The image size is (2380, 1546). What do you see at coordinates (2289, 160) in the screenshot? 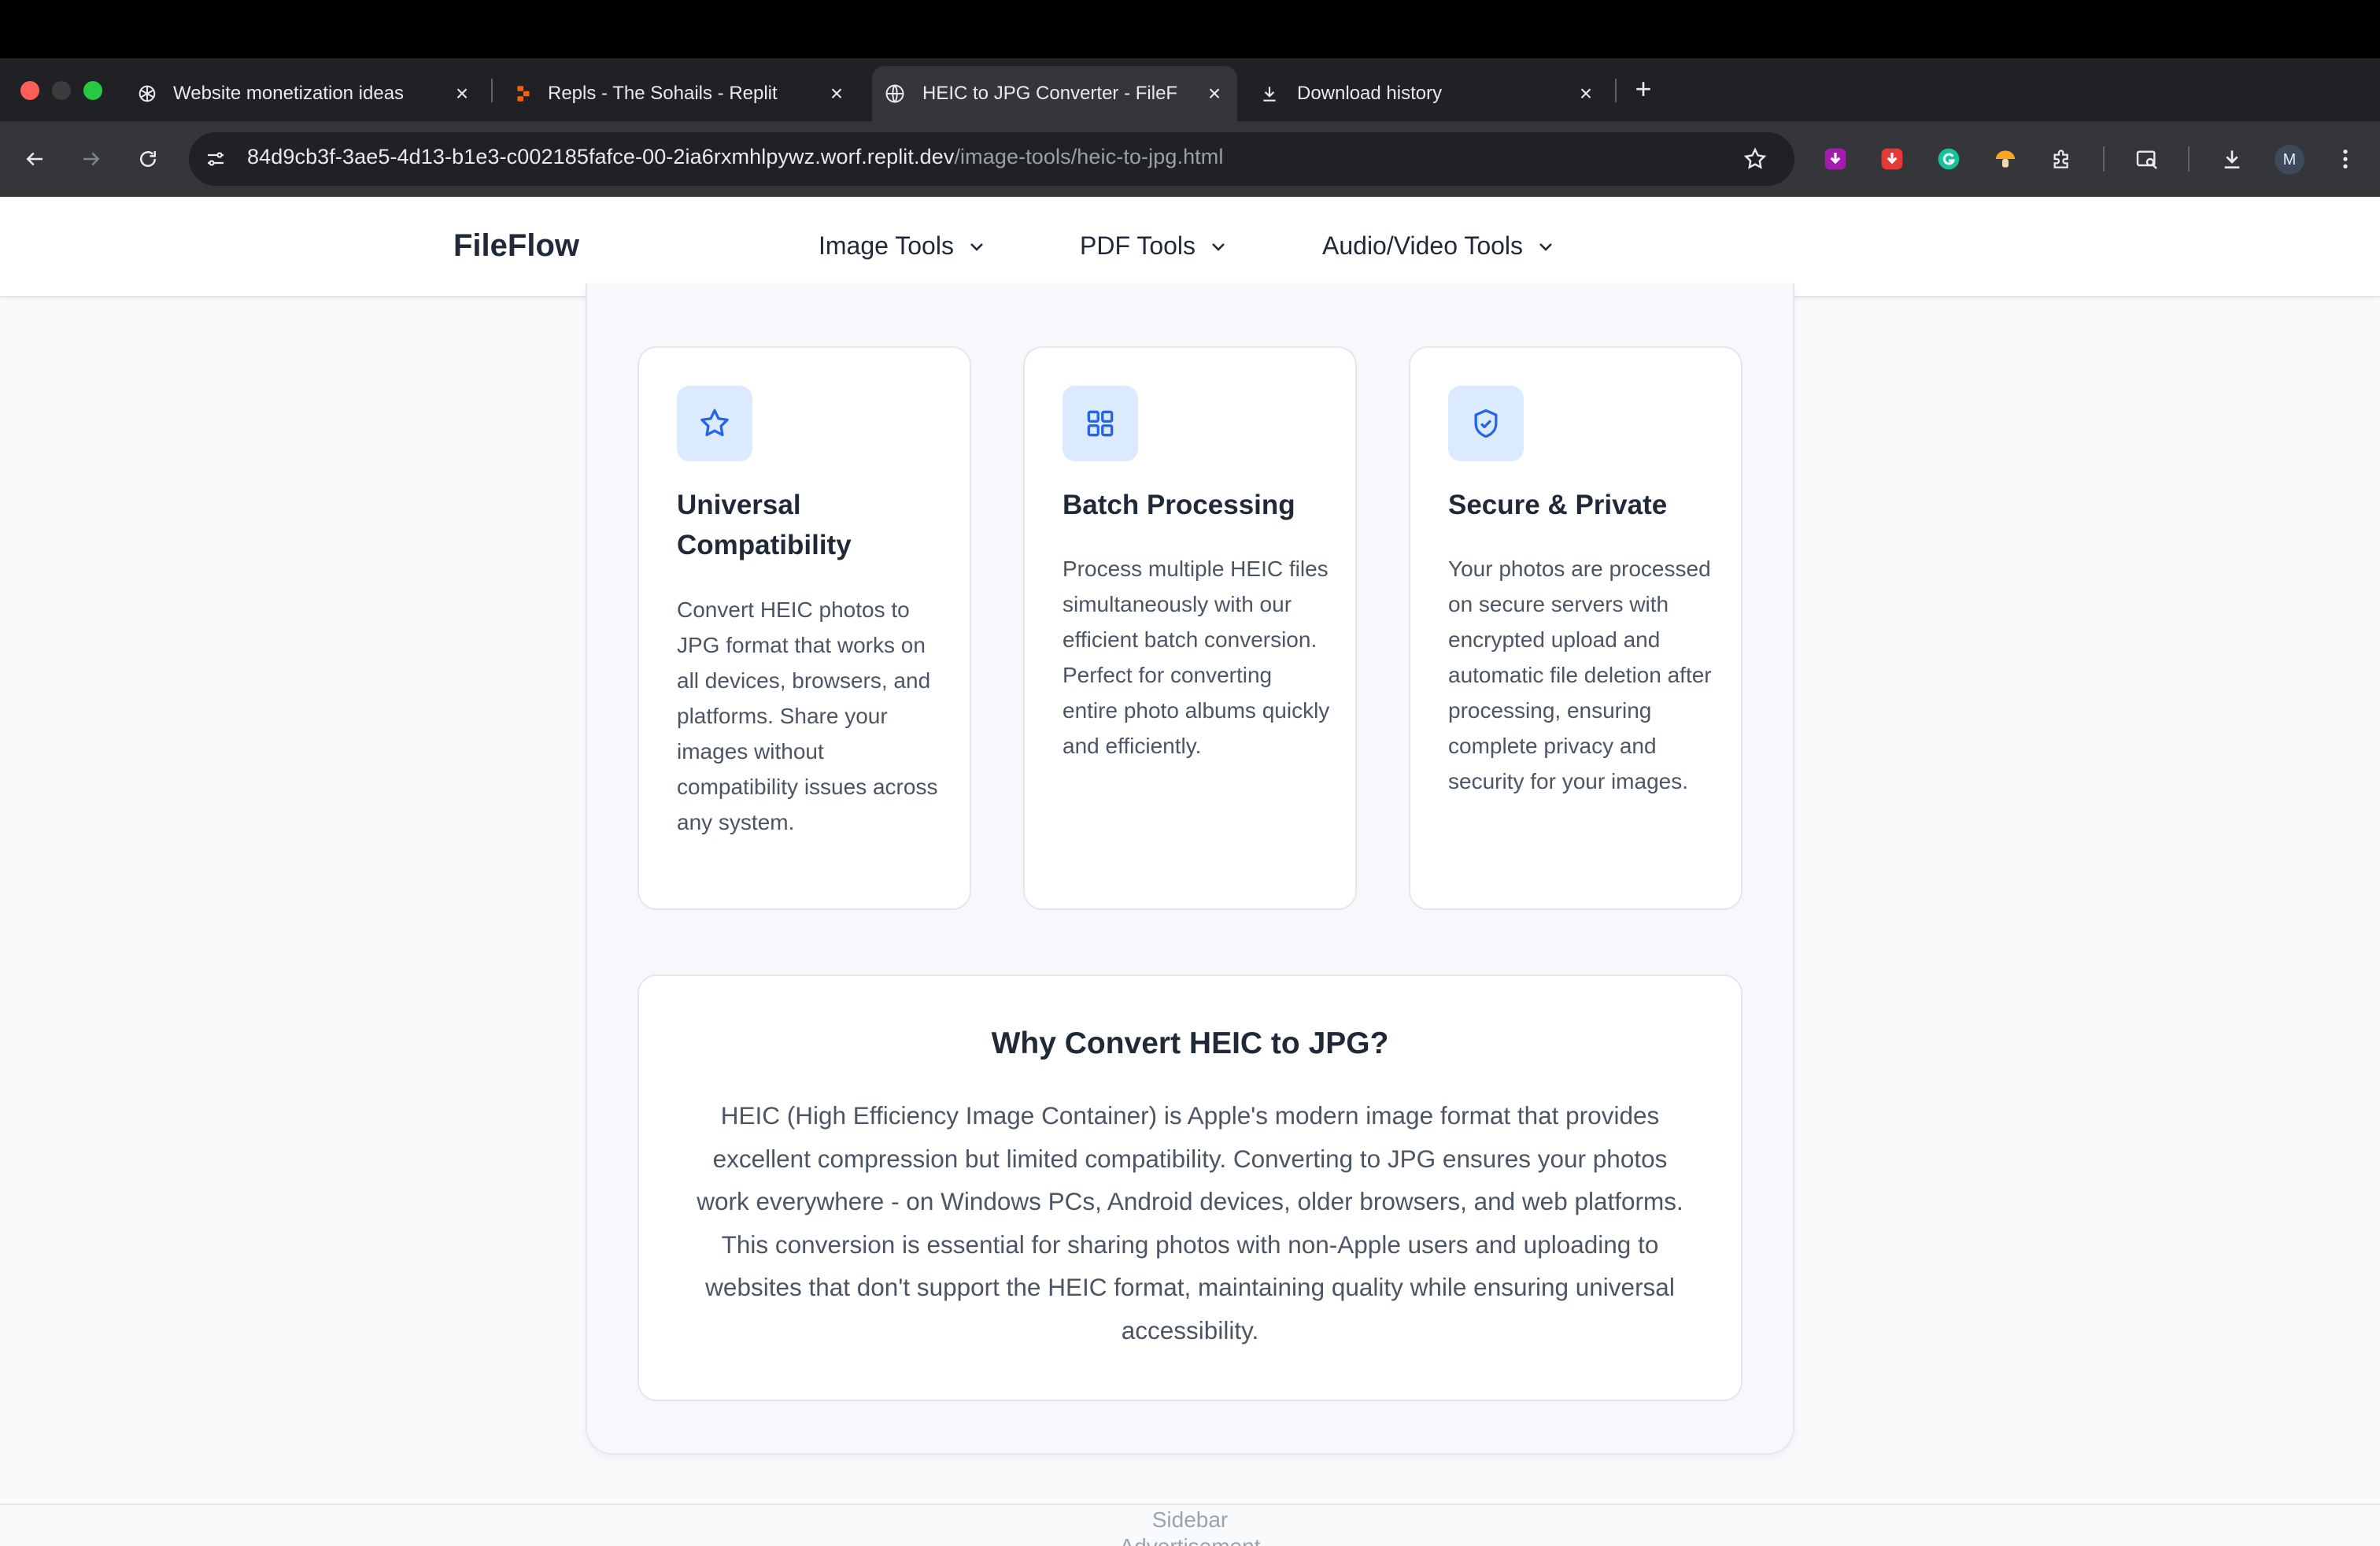
I see `profile-avatar: M` at bounding box center [2289, 160].